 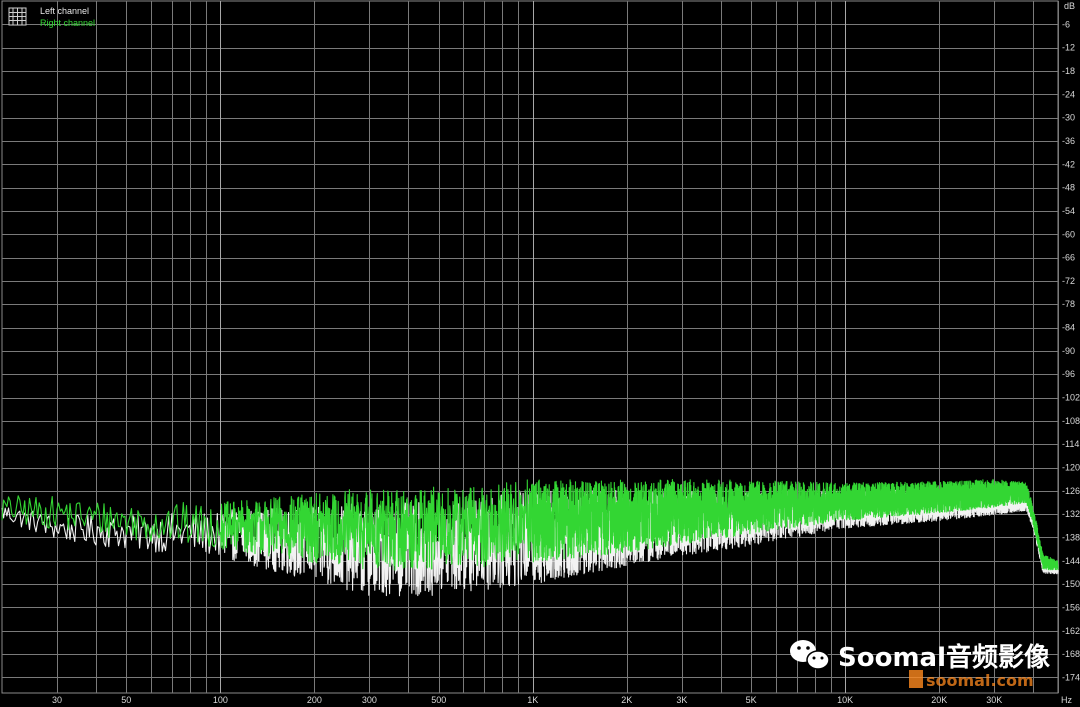 What do you see at coordinates (1071, 561) in the screenshot?
I see `y-tick-label: -144` at bounding box center [1071, 561].